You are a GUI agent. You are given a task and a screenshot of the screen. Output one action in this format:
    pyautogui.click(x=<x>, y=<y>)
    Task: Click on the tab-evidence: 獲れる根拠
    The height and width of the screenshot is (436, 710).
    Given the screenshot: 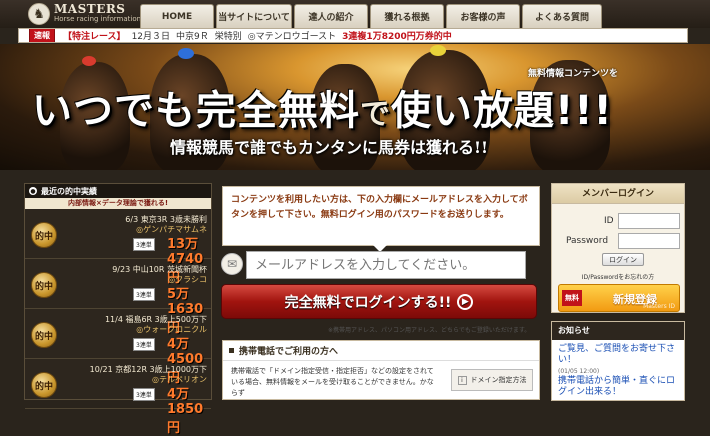 What is the action you would take?
    pyautogui.click(x=407, y=16)
    